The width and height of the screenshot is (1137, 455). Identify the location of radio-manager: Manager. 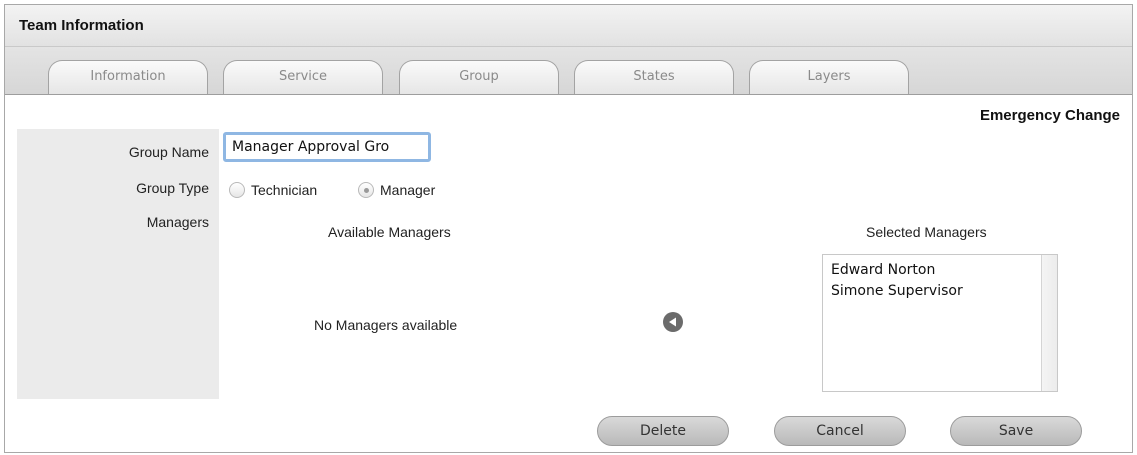
(396, 190).